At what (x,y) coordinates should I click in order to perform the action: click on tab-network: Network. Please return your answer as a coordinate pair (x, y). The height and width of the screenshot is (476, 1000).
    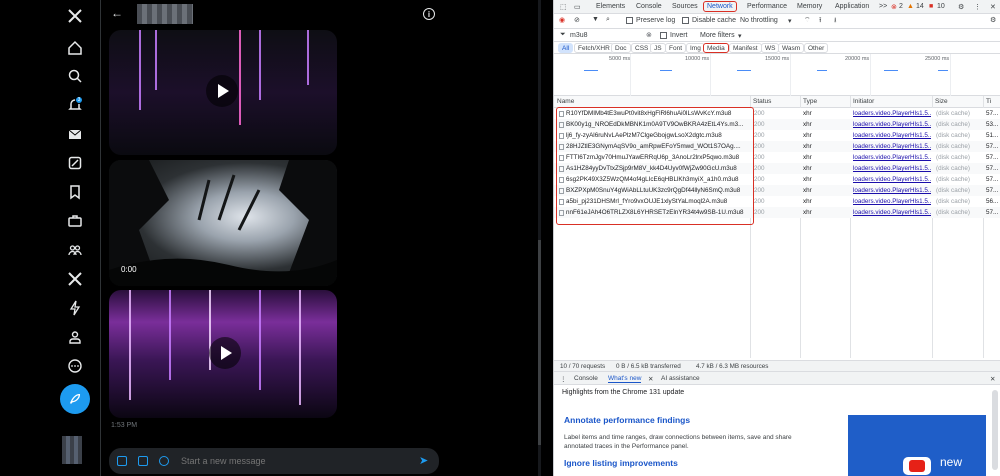
    Looking at the image, I should click on (720, 6).